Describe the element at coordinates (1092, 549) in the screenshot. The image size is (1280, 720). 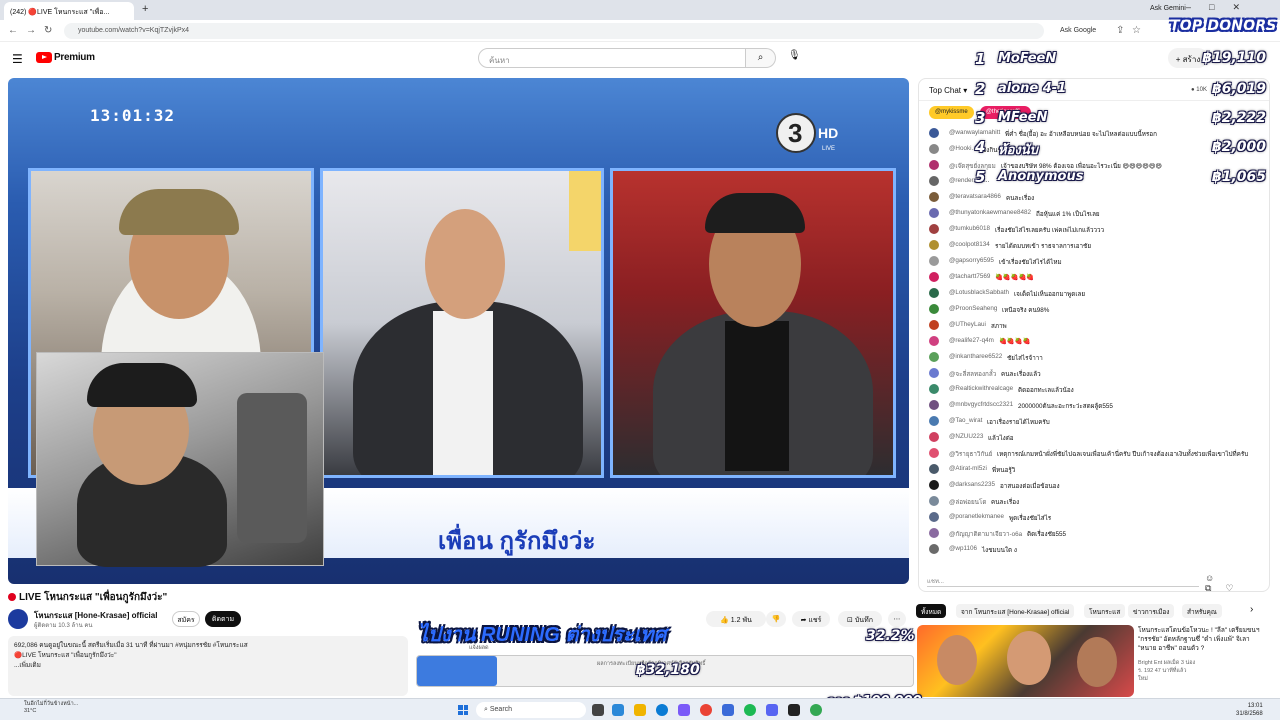
I see `chat-message: @wp1106 ไงชมบนใต ง` at that location.